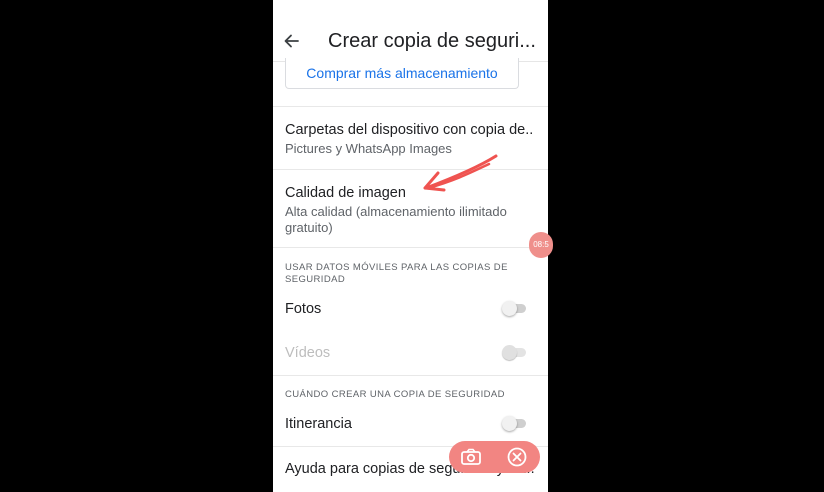 The width and height of the screenshot is (824, 492). What do you see at coordinates (395, 394) in the screenshot?
I see `when-backup-heading: CUÁNDO CREAR UNA COPIA DE SEGURIDAD` at bounding box center [395, 394].